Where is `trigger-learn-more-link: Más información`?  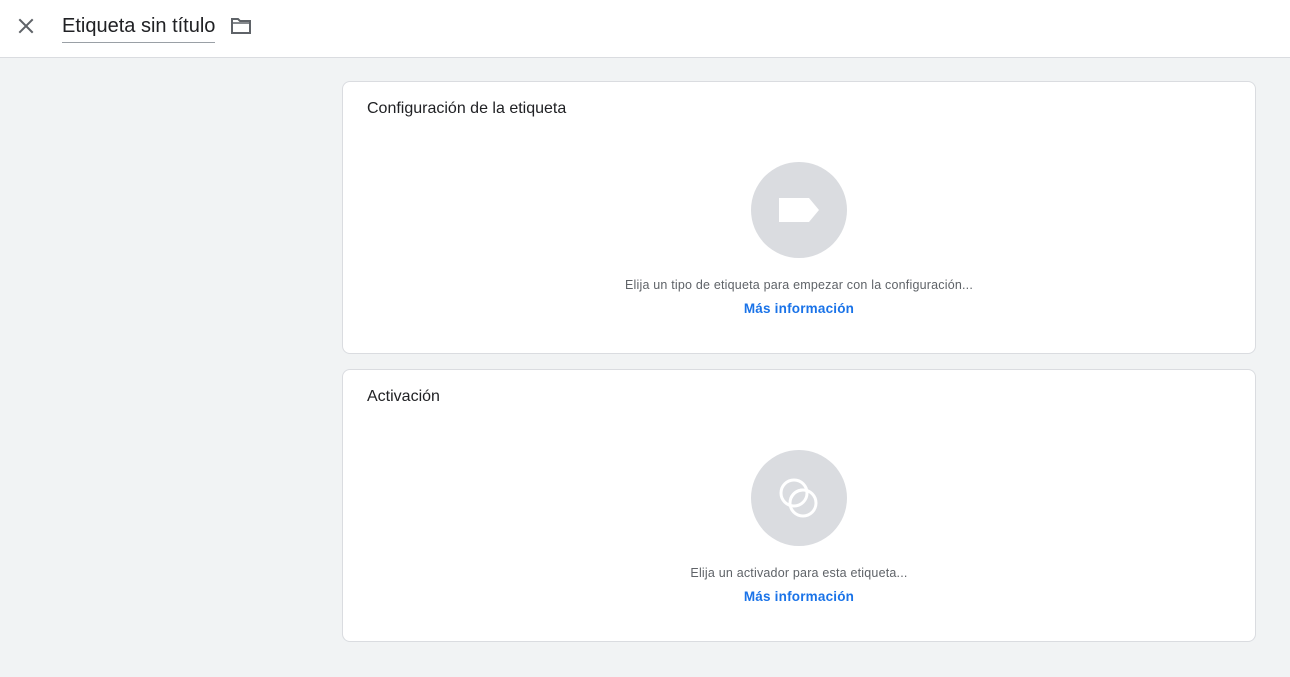
trigger-learn-more-link: Más información is located at coordinates (799, 596).